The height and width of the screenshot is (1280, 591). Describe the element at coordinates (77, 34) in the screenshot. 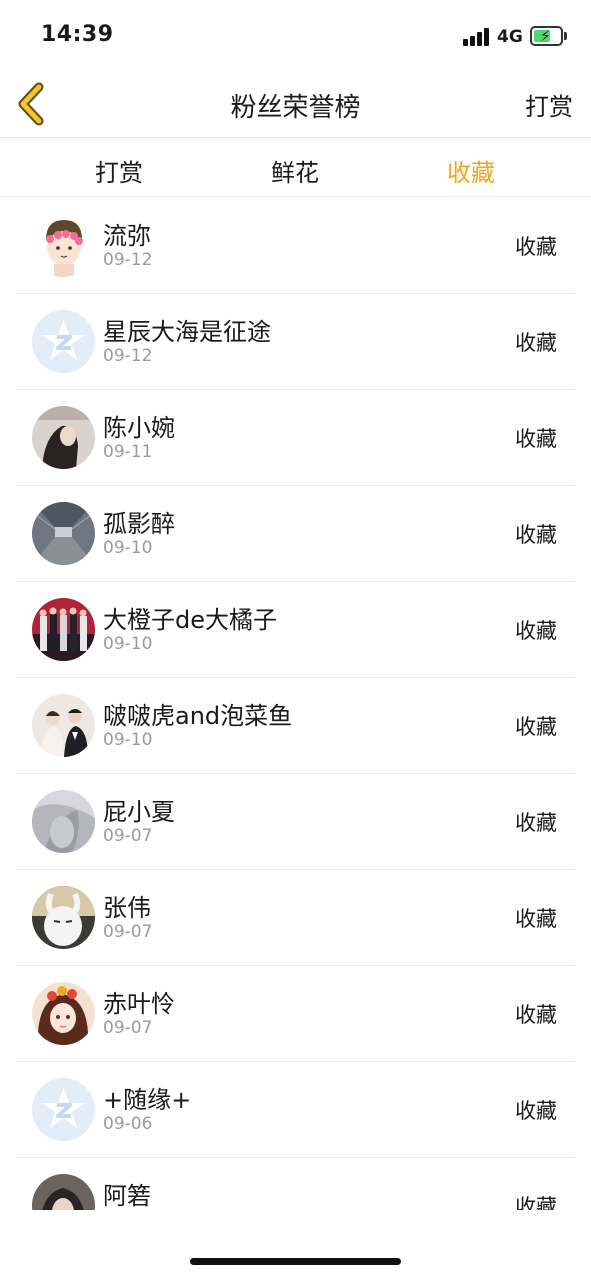

I see `status-time: 14:39` at that location.